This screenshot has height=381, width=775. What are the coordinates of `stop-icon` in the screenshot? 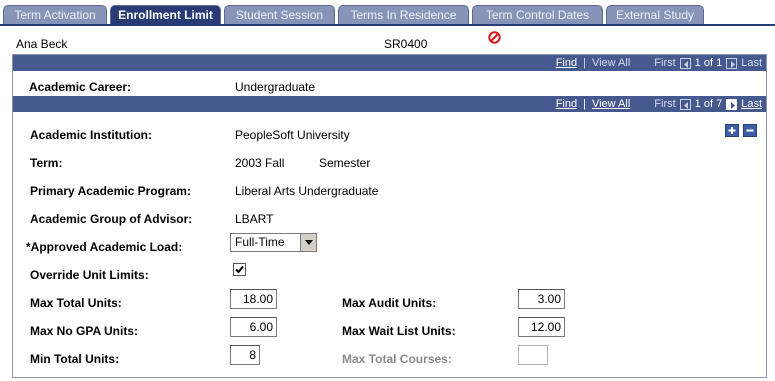 It's located at (494, 37).